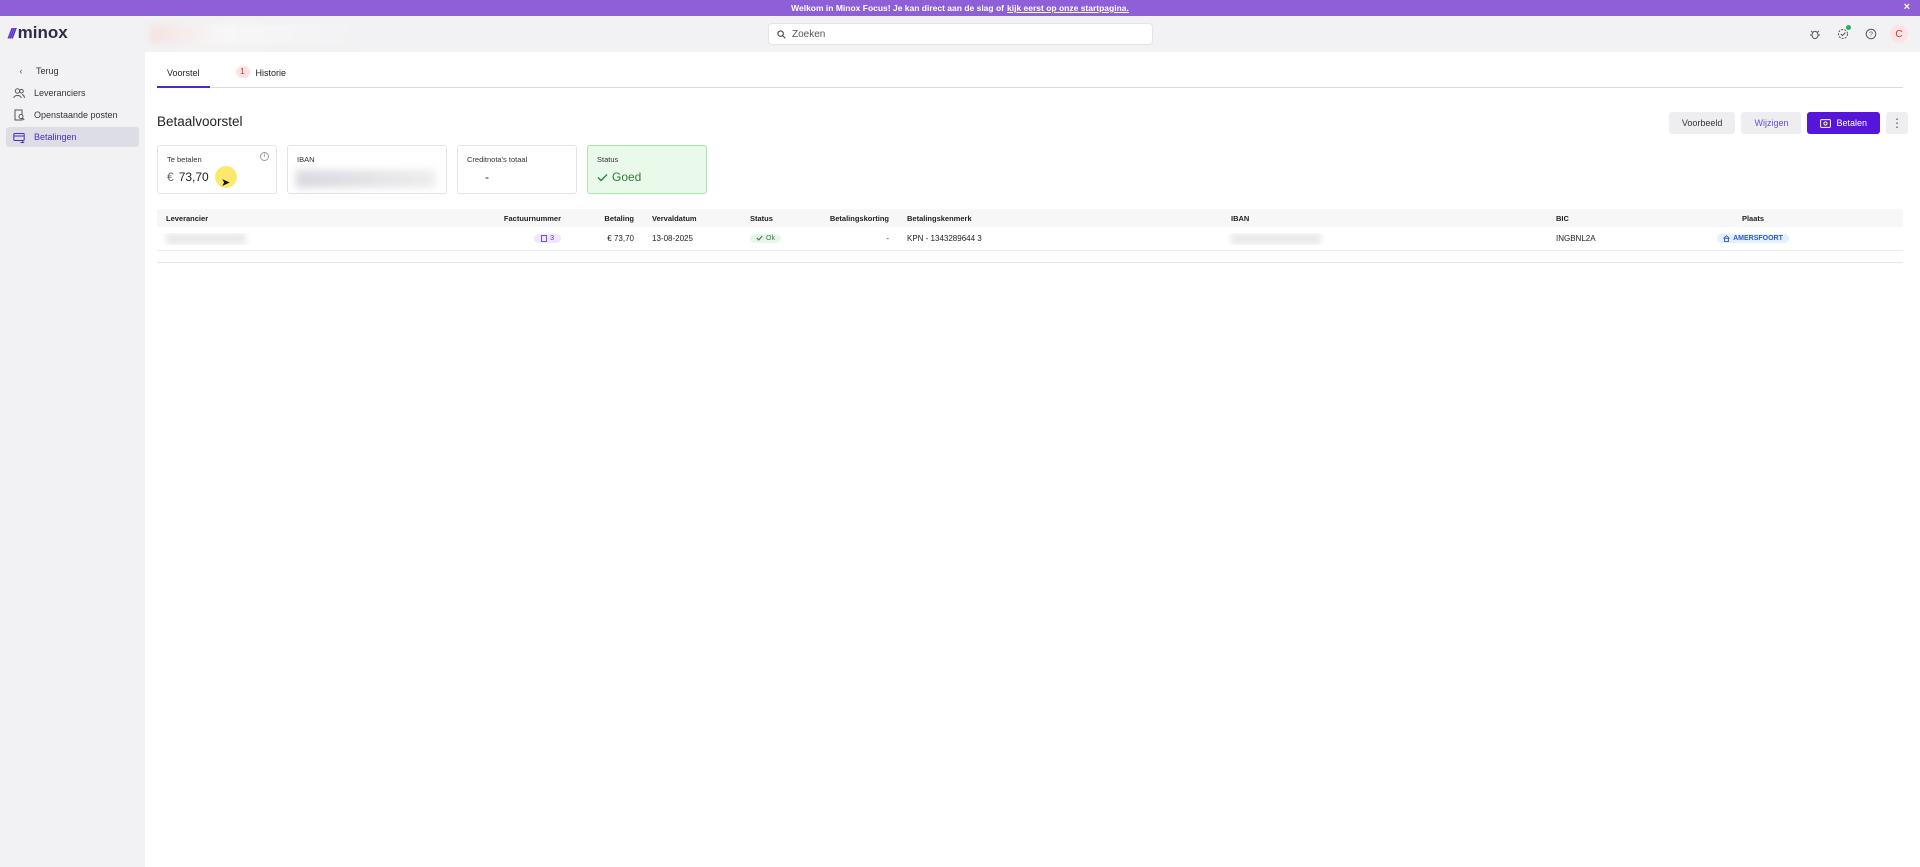 Image resolution: width=1920 pixels, height=867 pixels. Describe the element at coordinates (887, 238) in the screenshot. I see `cell-discount: -` at that location.